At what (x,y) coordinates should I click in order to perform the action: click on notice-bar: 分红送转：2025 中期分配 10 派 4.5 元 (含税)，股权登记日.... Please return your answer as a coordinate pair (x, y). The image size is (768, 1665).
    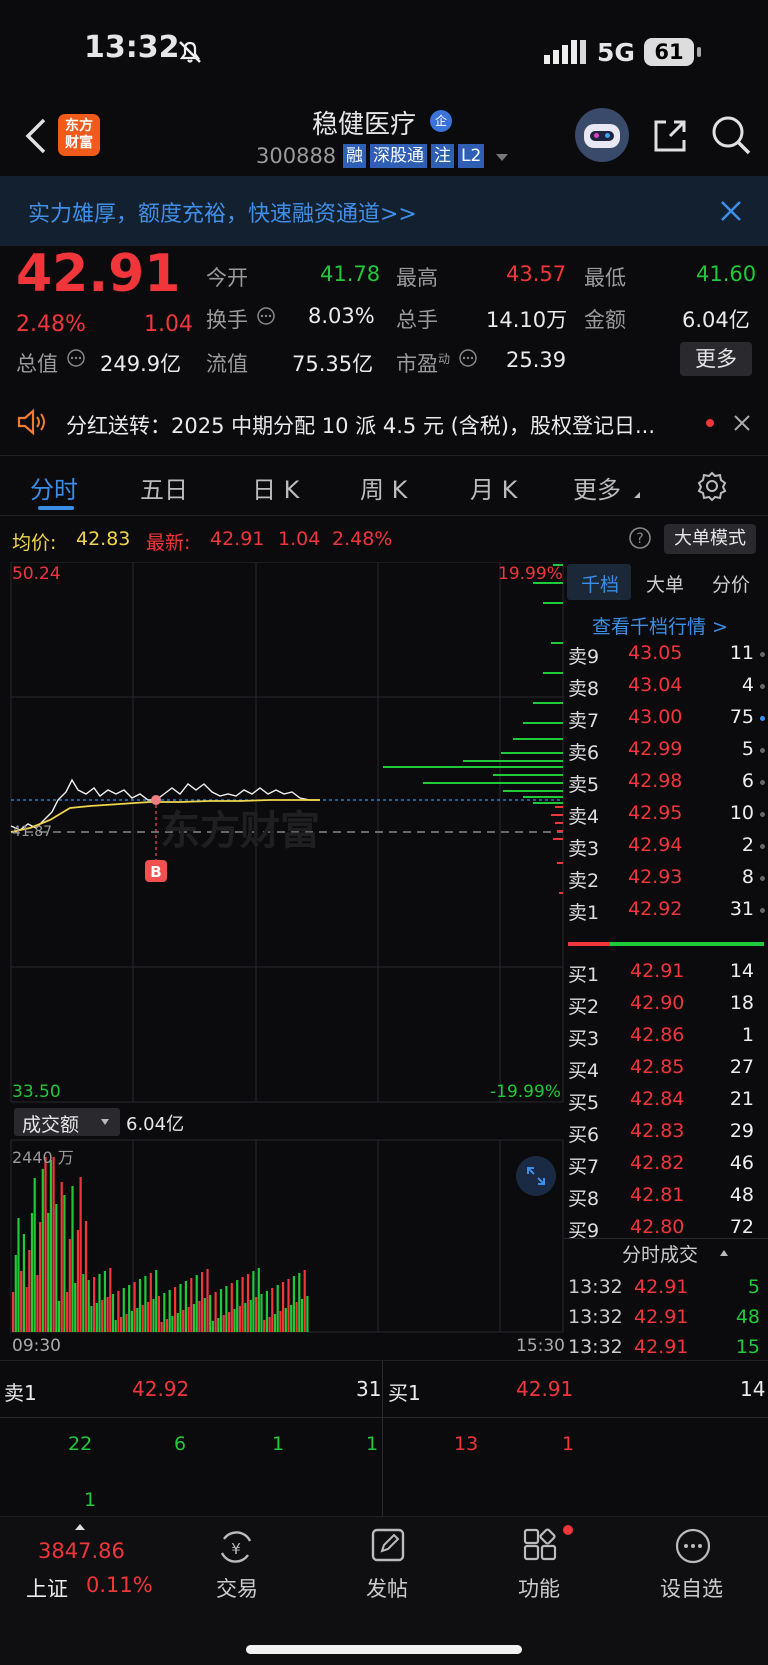
    Looking at the image, I should click on (384, 423).